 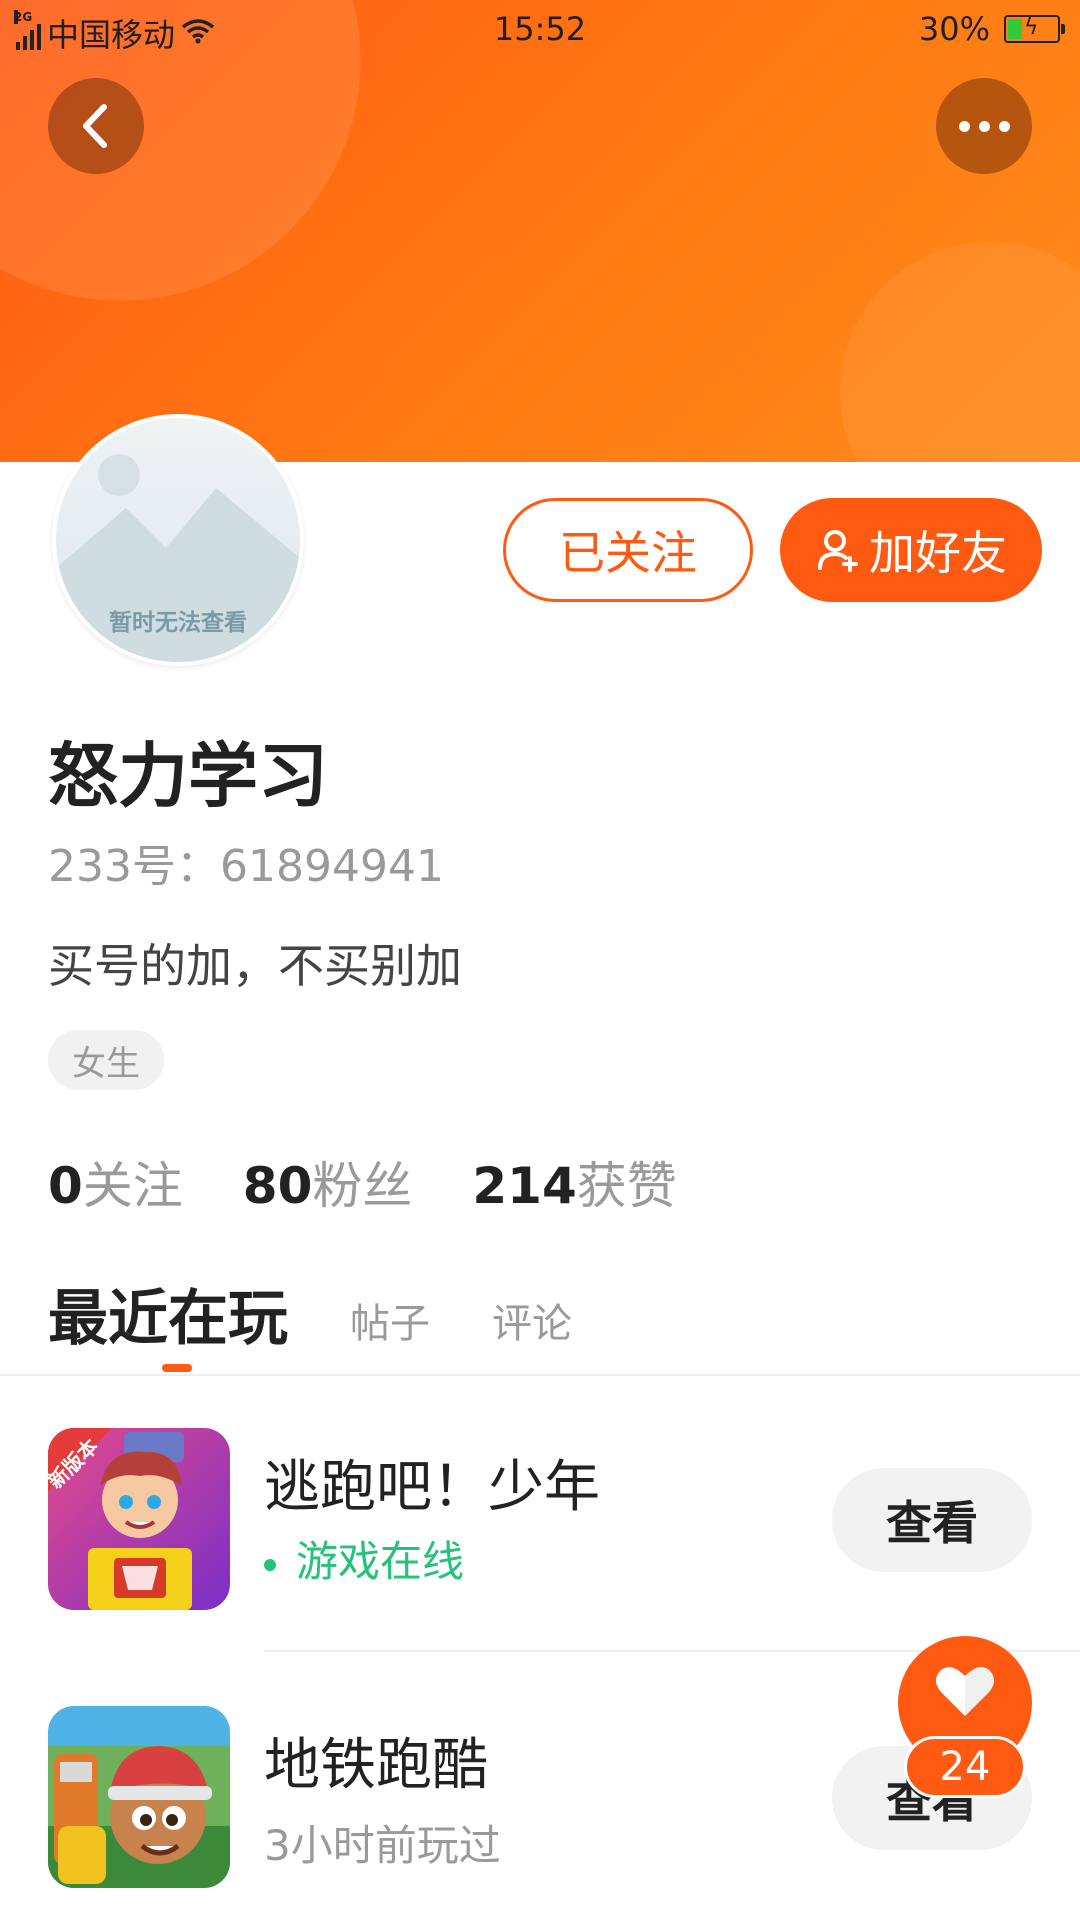 I want to click on more-button, so click(x=984, y=126).